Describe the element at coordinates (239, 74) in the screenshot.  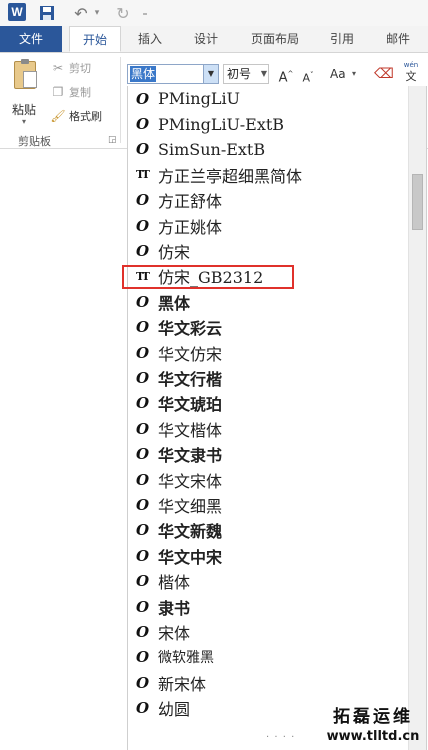
I see `font-size-value: 初号` at that location.